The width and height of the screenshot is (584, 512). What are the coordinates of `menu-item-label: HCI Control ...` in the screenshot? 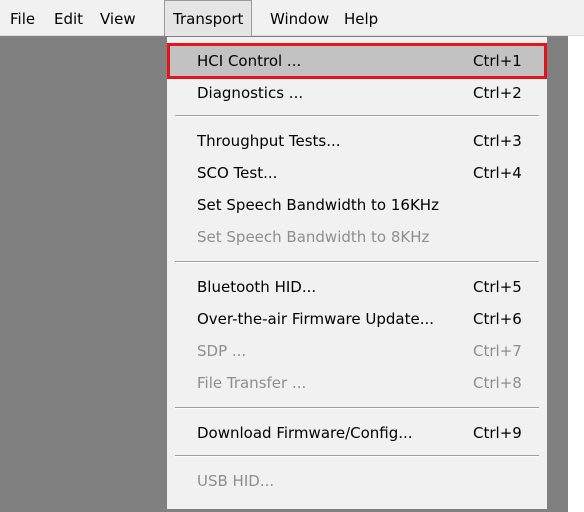 It's located at (249, 61).